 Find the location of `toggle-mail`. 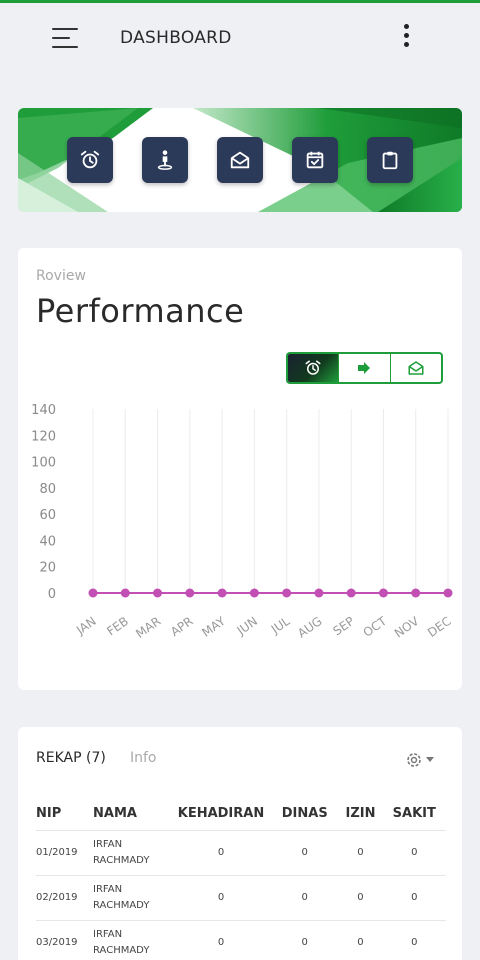

toggle-mail is located at coordinates (416, 368).